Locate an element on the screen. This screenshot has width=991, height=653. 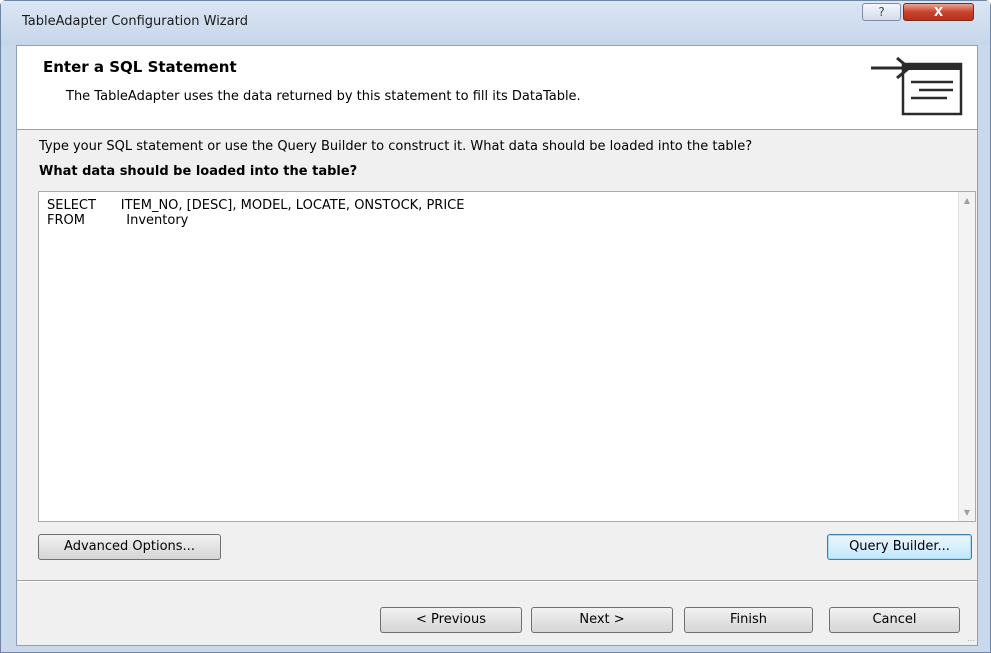
scroll-down-arrow-icon: ▼ is located at coordinates (967, 512).